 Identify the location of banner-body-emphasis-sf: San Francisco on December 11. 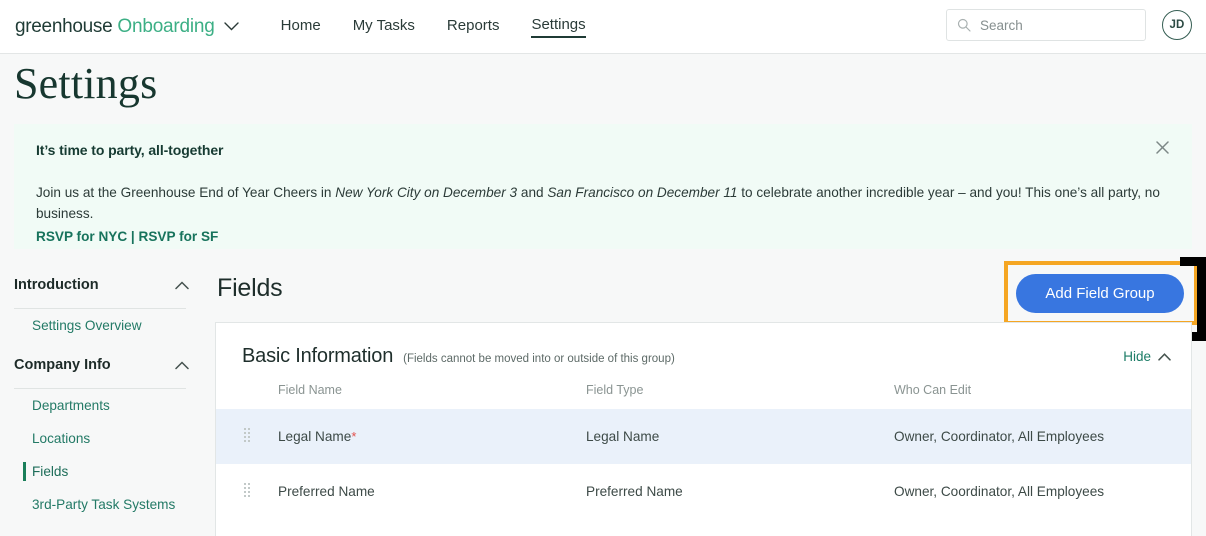
(642, 192).